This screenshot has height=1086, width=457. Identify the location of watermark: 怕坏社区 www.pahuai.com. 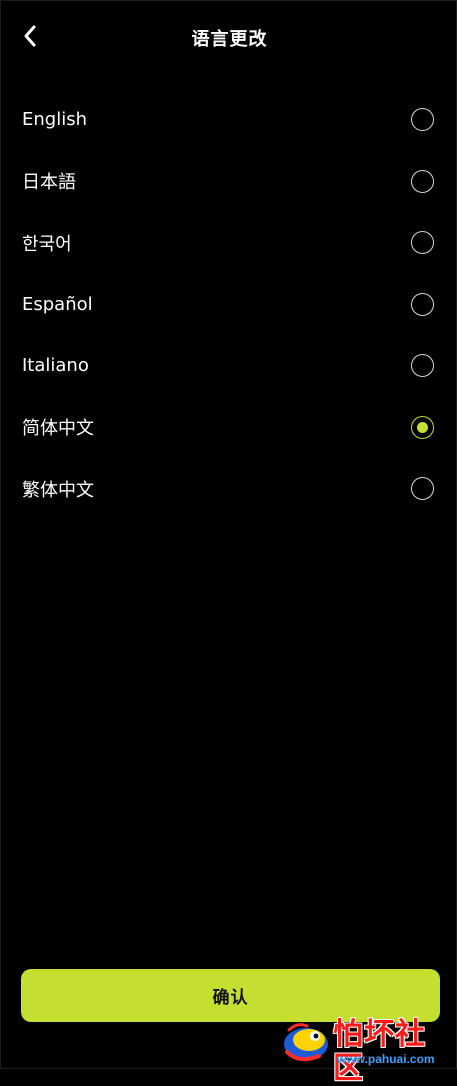
(365, 1051).